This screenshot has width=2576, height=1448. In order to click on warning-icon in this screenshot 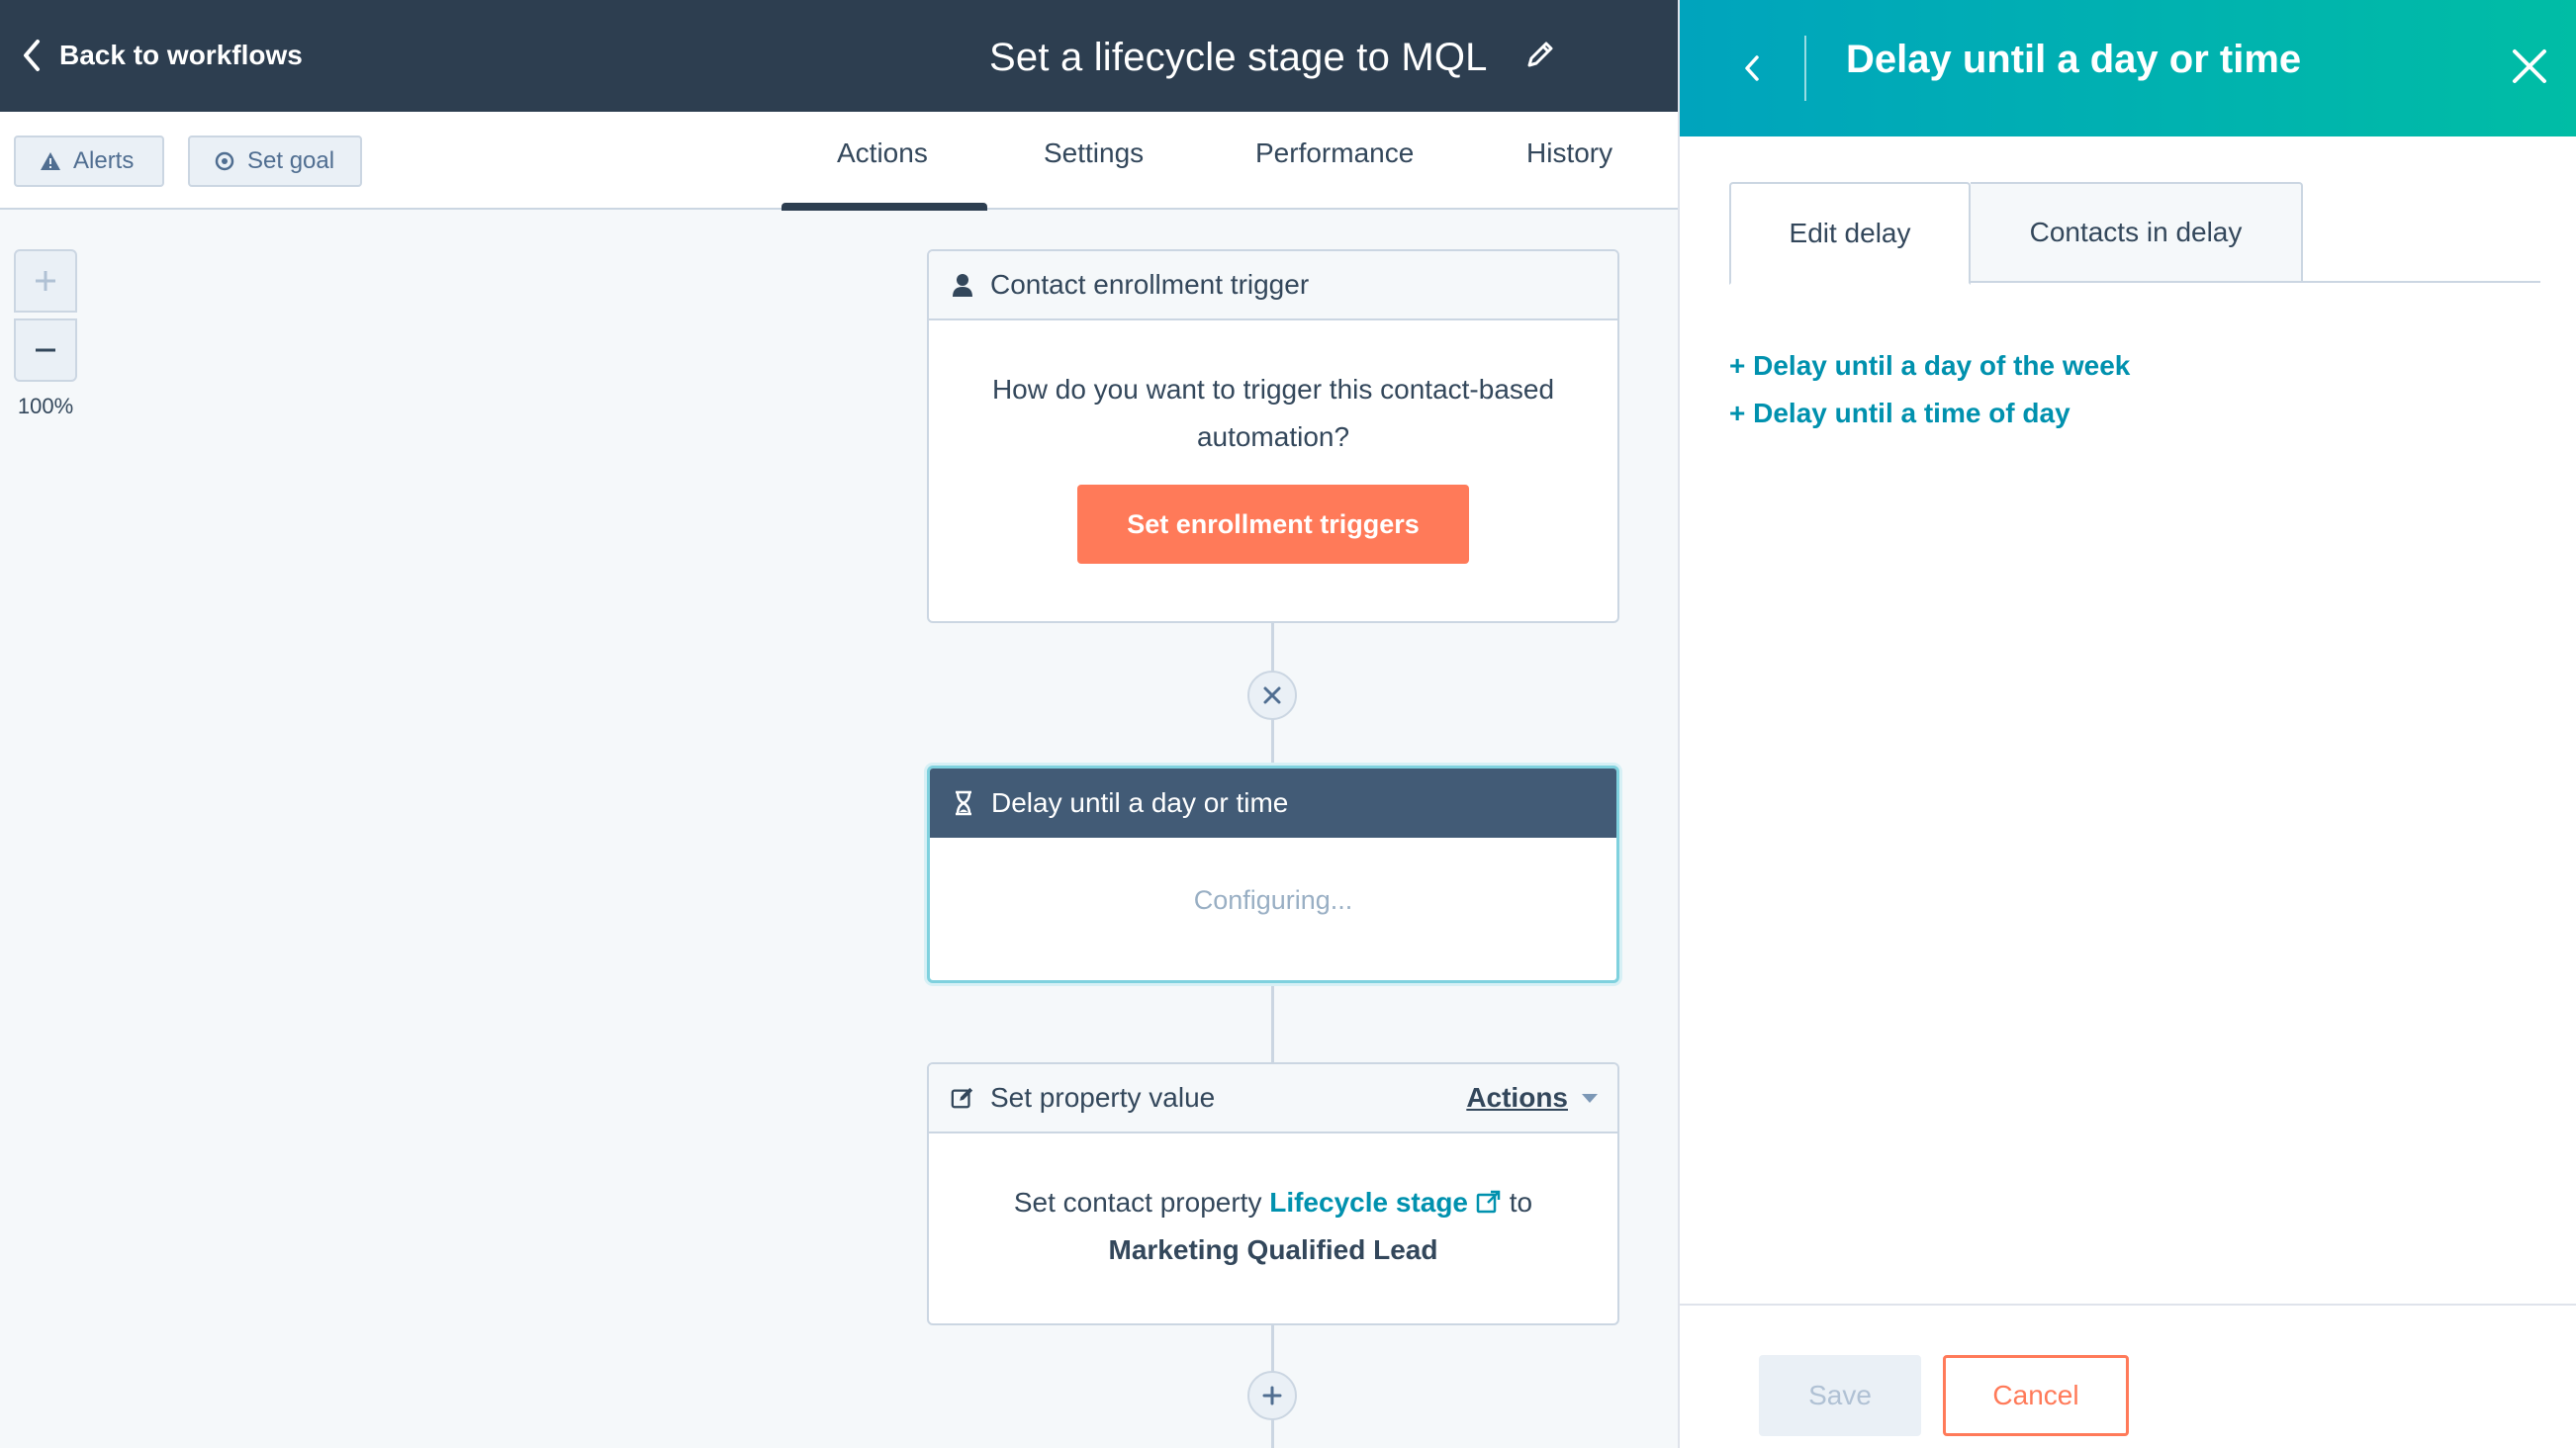, I will do `click(51, 161)`.